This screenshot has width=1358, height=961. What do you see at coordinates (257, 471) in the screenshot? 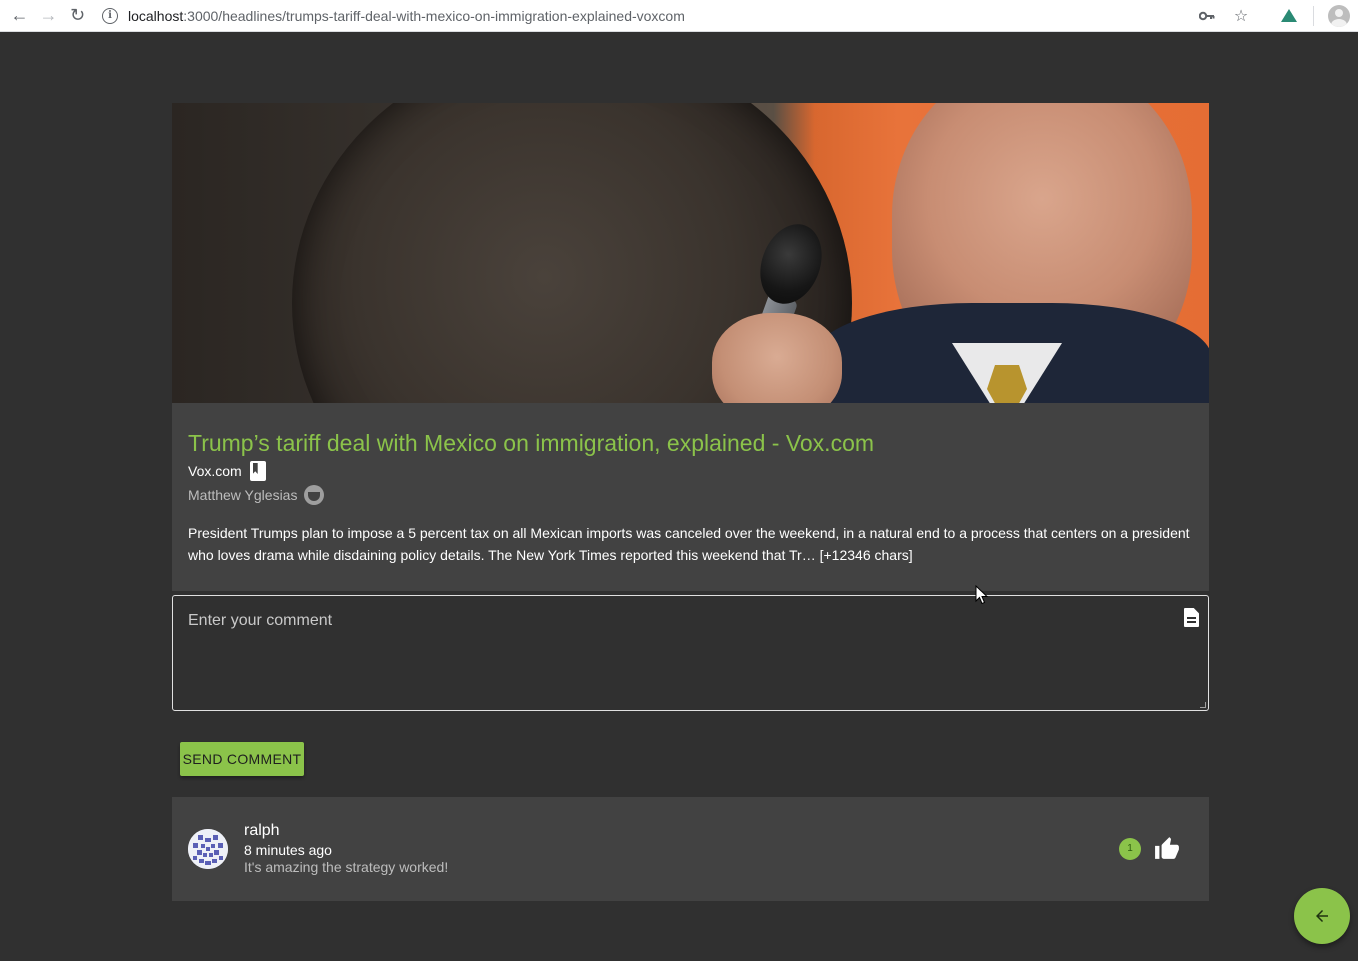
I see `bookmark-icon` at bounding box center [257, 471].